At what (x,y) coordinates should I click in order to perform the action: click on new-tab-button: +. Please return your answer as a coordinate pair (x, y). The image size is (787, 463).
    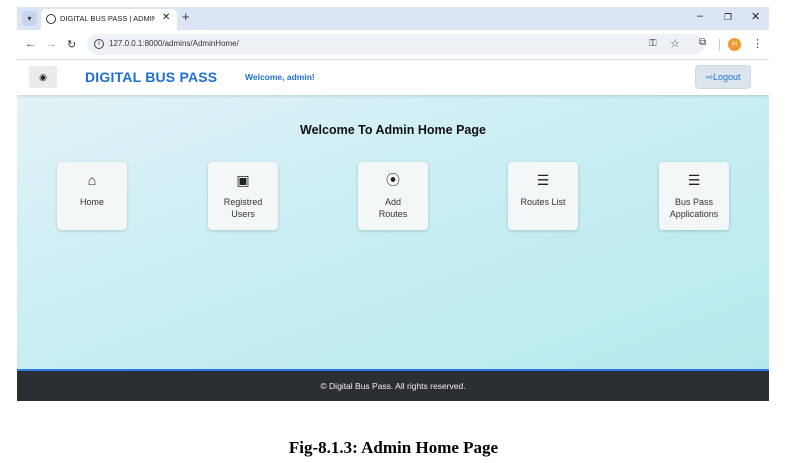
    Looking at the image, I should click on (186, 16).